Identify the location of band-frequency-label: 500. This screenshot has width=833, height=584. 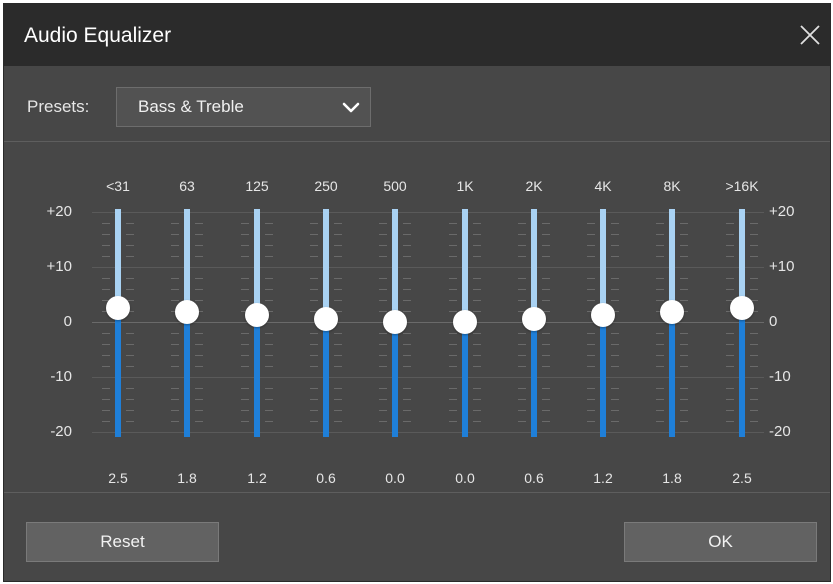
(395, 186).